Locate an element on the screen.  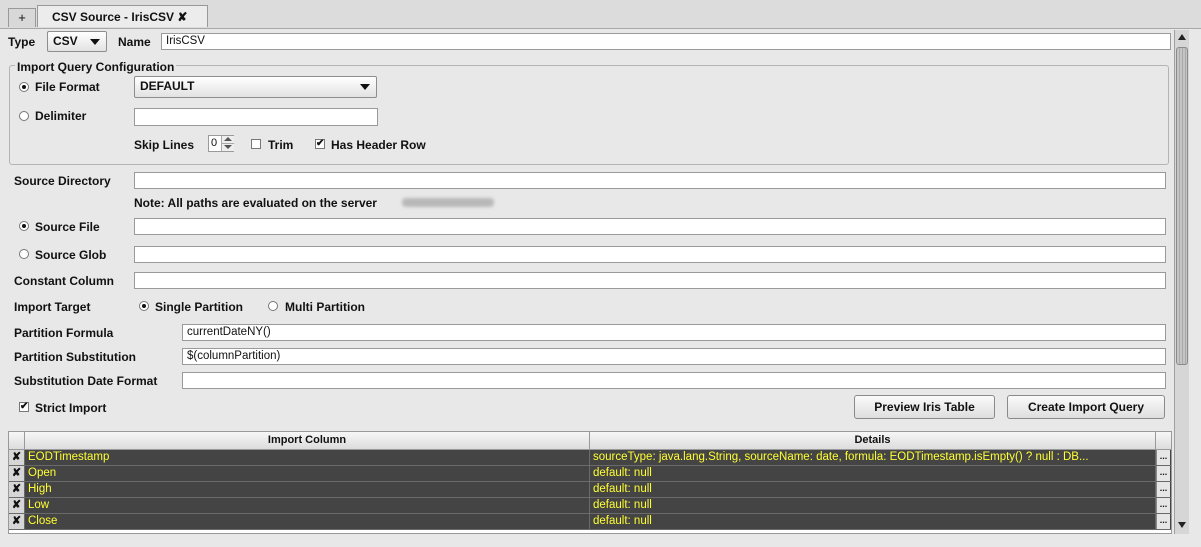
strict-import-label: Strict Import is located at coordinates (71, 408).